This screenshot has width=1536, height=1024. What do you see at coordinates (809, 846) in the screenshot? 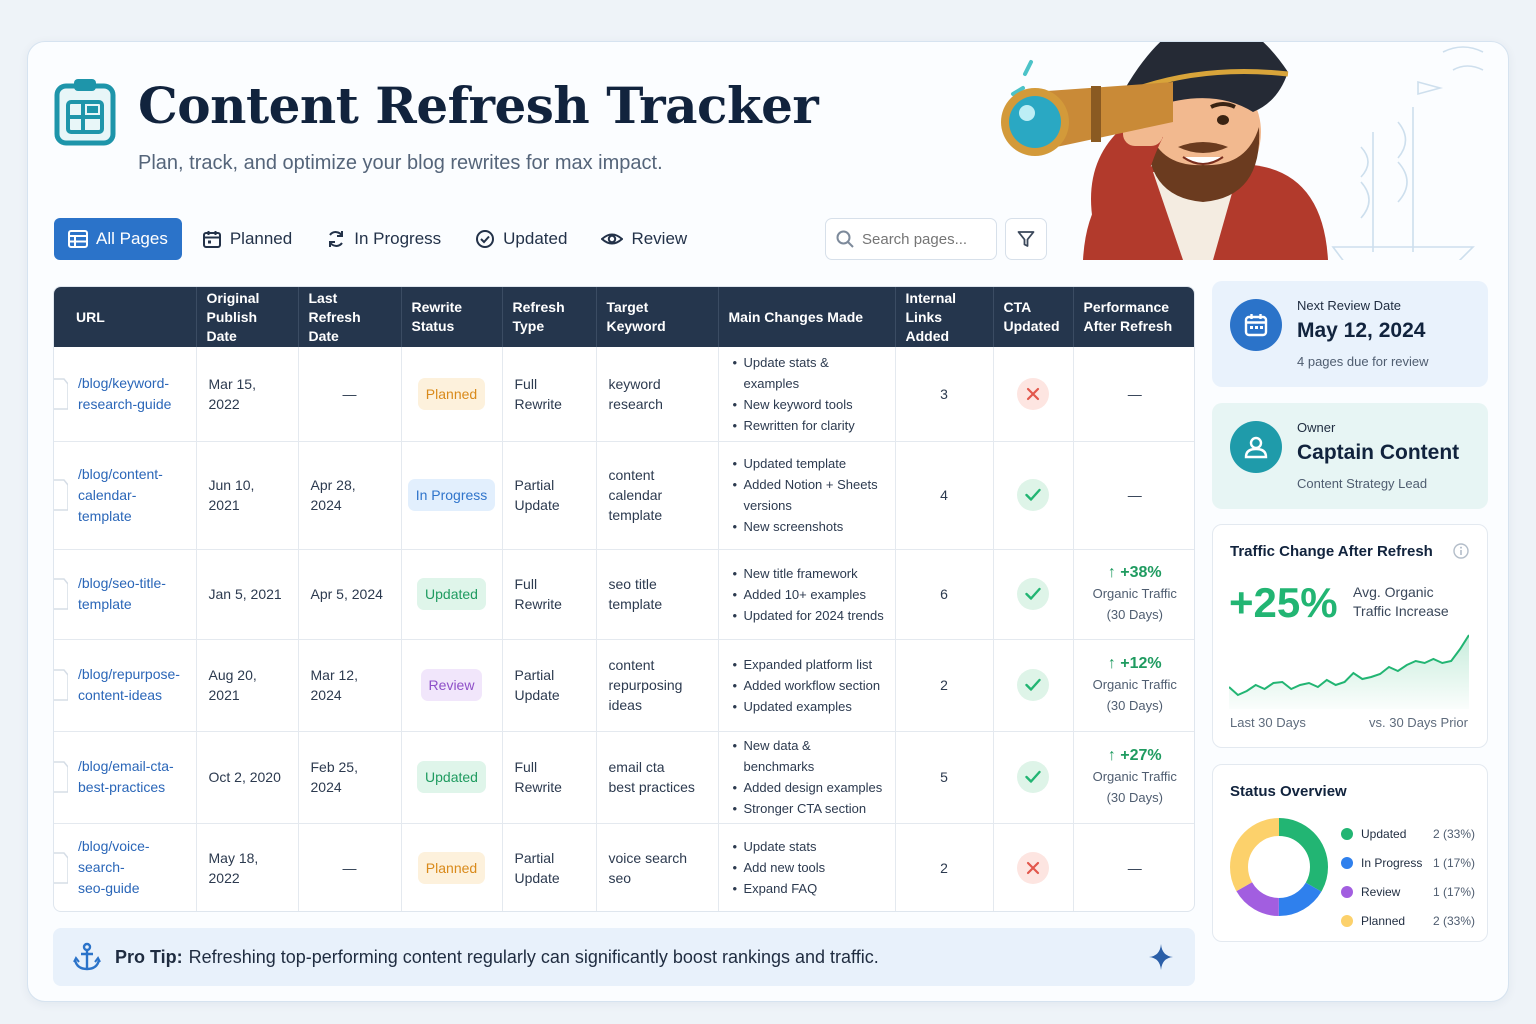
I see `list-item: Update stats` at bounding box center [809, 846].